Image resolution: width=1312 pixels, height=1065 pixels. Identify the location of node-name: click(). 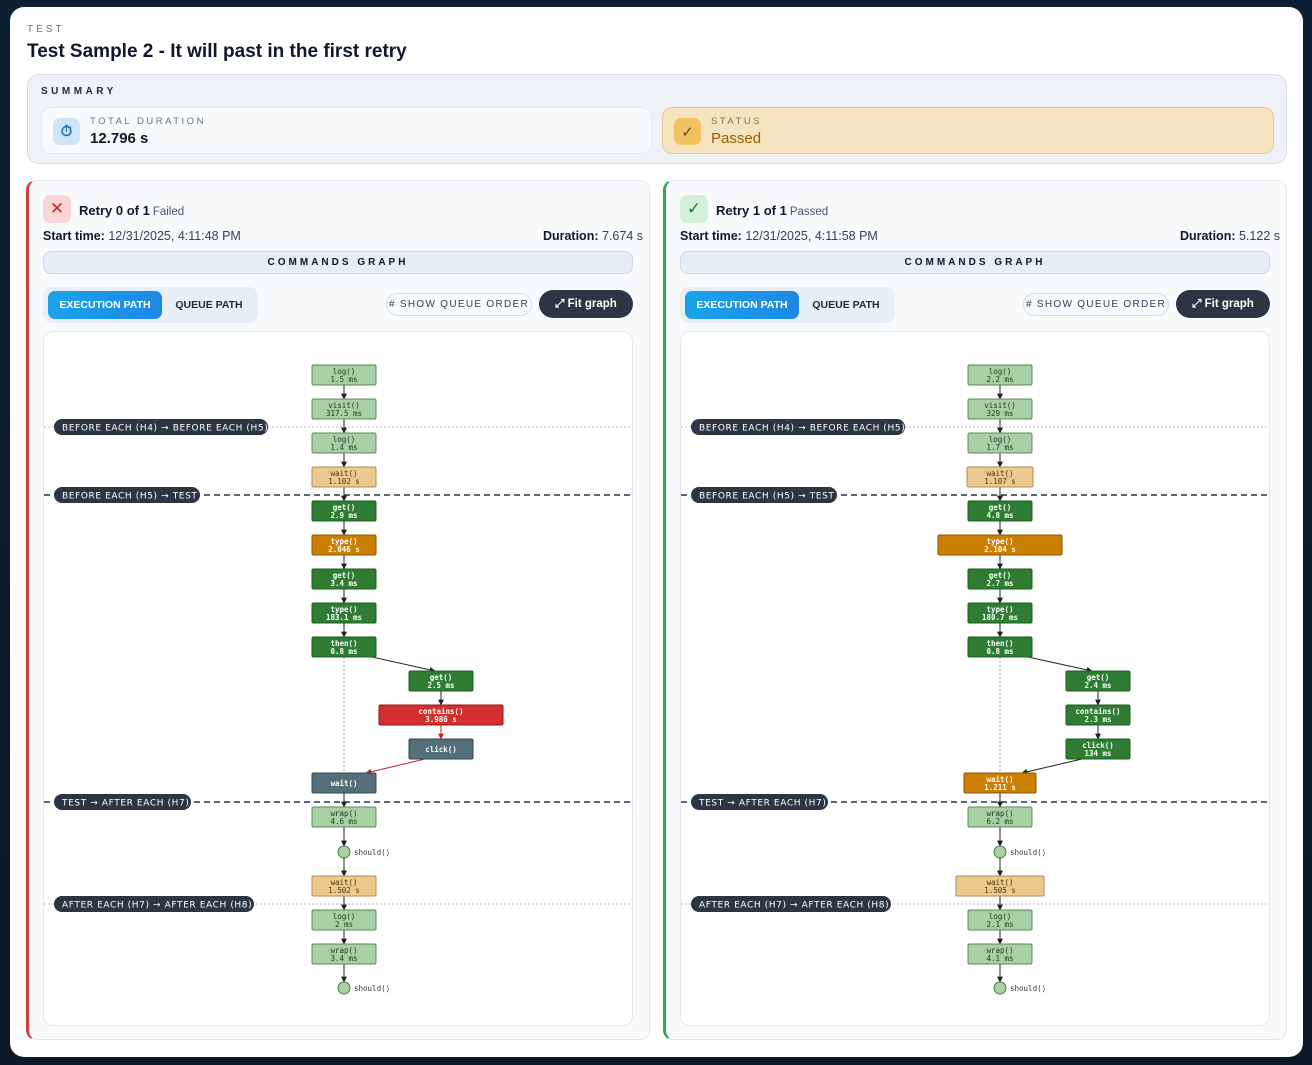
(441, 749).